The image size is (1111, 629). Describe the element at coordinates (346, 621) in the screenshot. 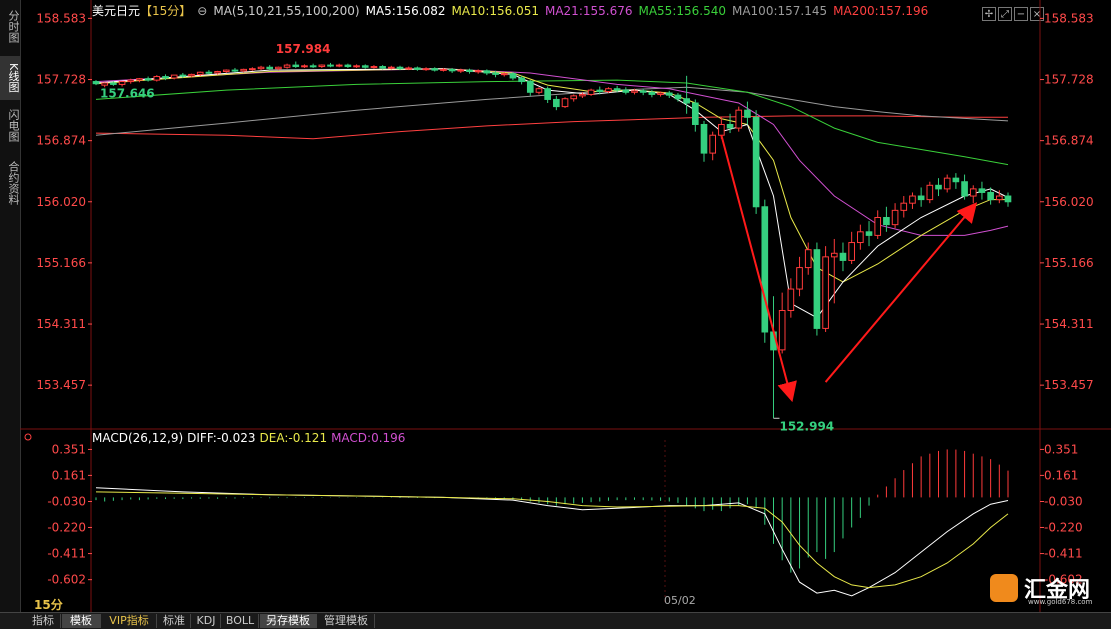

I see `bottom-tab-7: 管理模板` at that location.